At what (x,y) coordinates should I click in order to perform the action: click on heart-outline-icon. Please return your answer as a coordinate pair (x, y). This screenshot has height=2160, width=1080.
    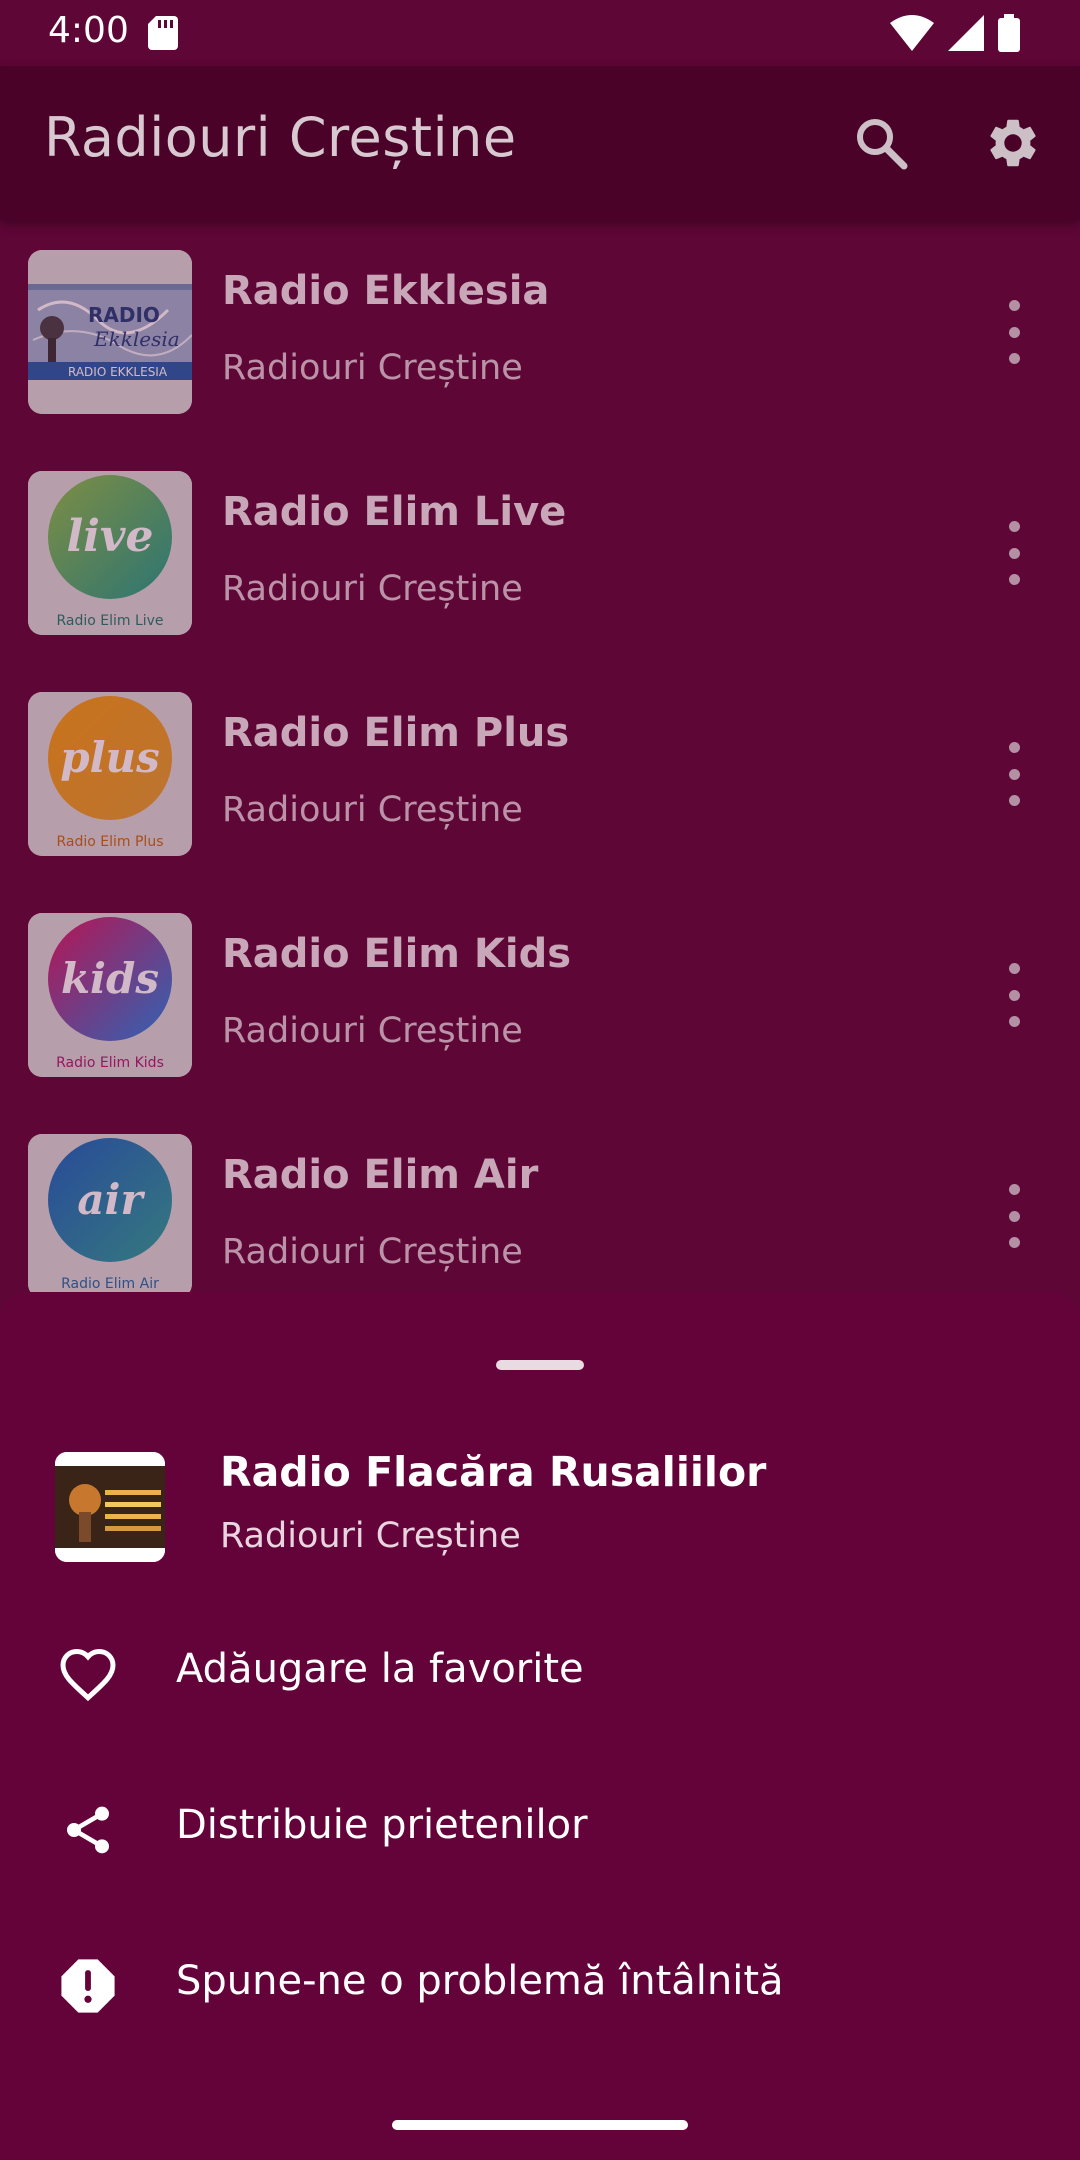
    Looking at the image, I should click on (88, 1674).